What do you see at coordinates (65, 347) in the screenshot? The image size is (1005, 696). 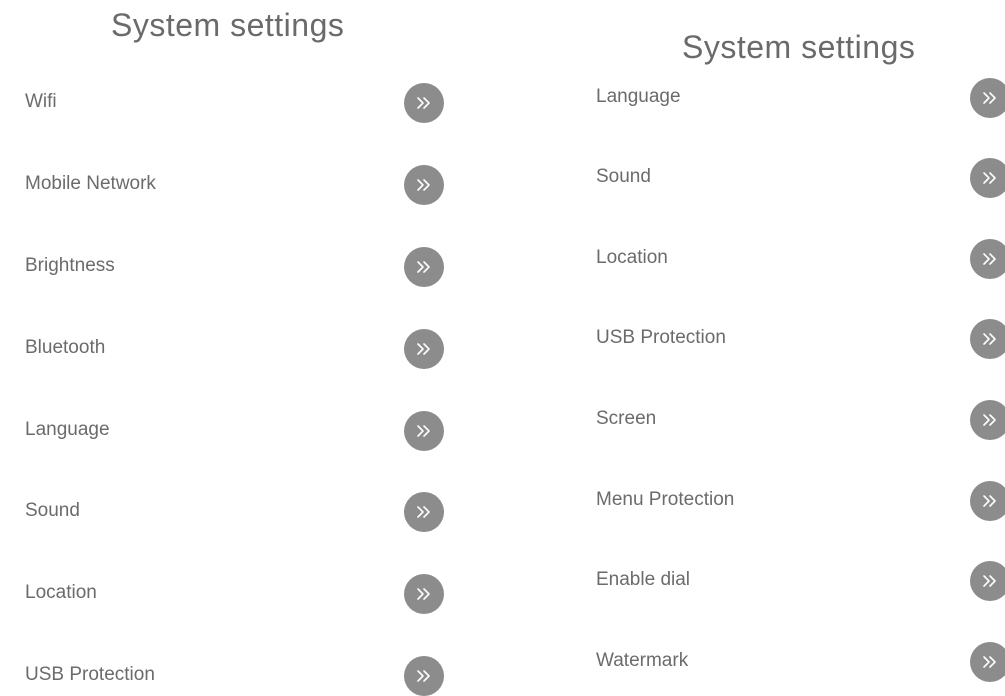 I see `settings-row-label: Bluetooth` at bounding box center [65, 347].